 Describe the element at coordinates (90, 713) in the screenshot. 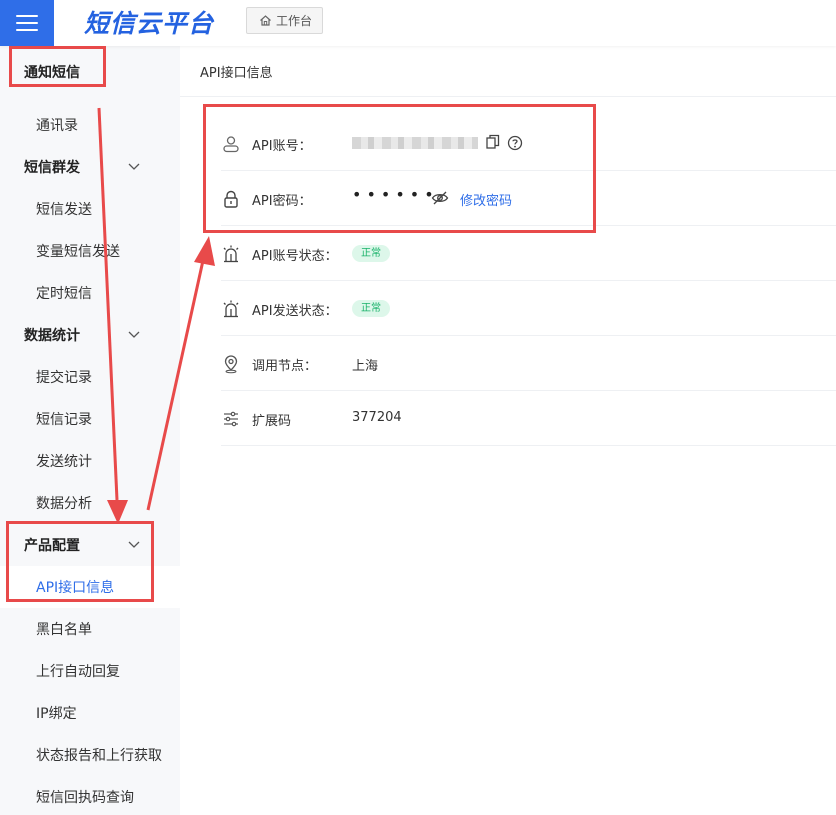

I see `sidebar-item-ip-binding: IP绑定` at that location.